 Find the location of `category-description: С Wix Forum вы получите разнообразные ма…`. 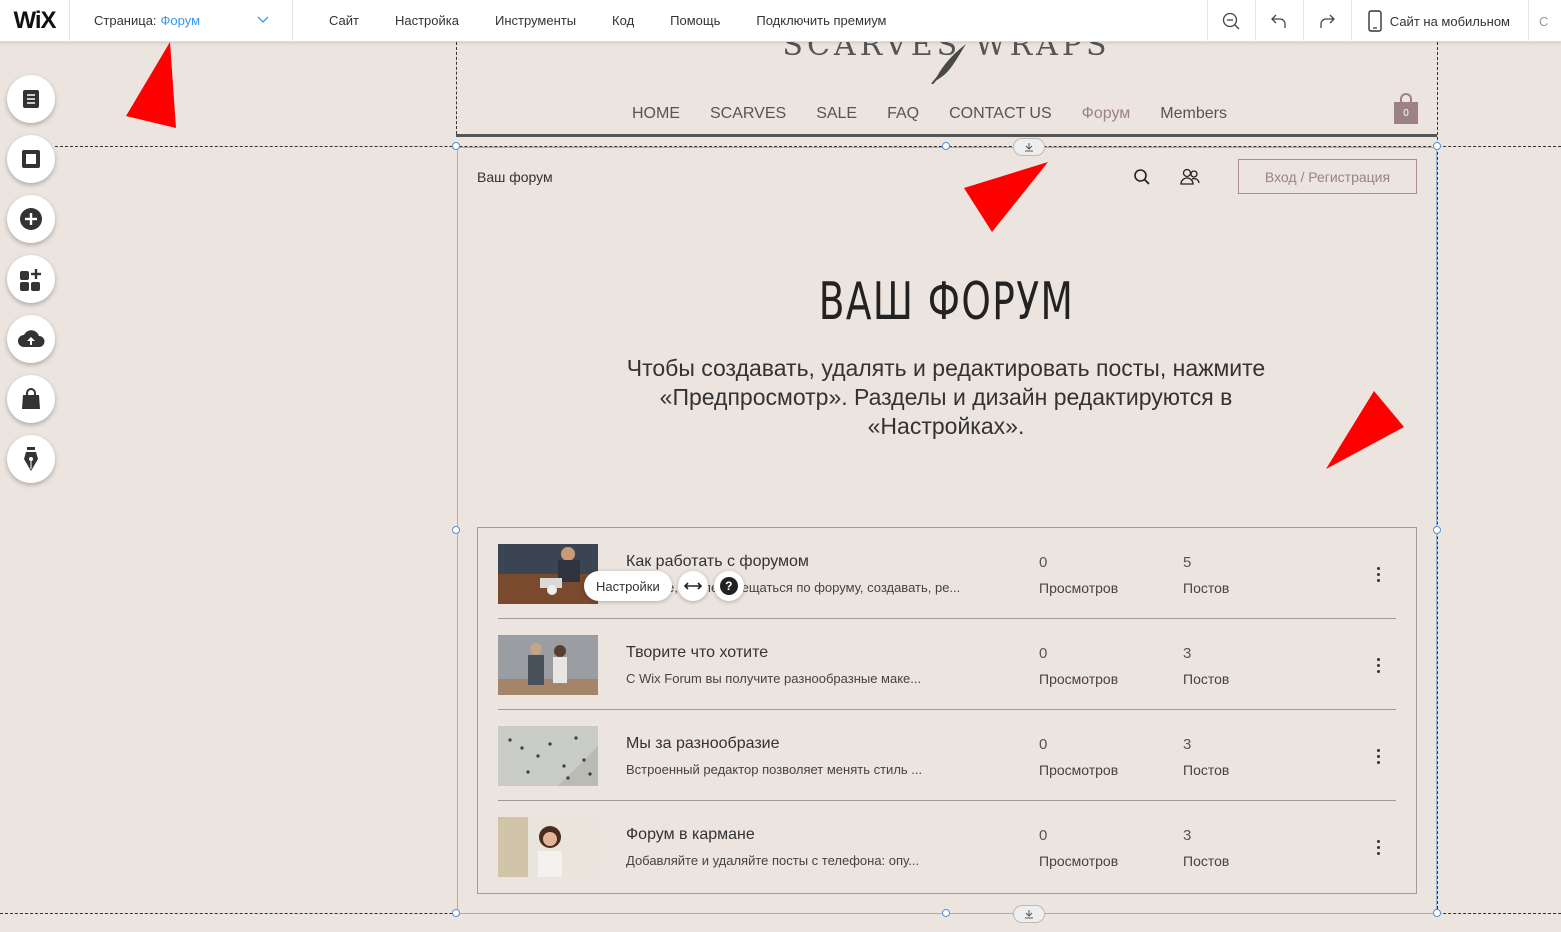

category-description: С Wix Forum вы получите разнообразные ма… is located at coordinates (774, 678).